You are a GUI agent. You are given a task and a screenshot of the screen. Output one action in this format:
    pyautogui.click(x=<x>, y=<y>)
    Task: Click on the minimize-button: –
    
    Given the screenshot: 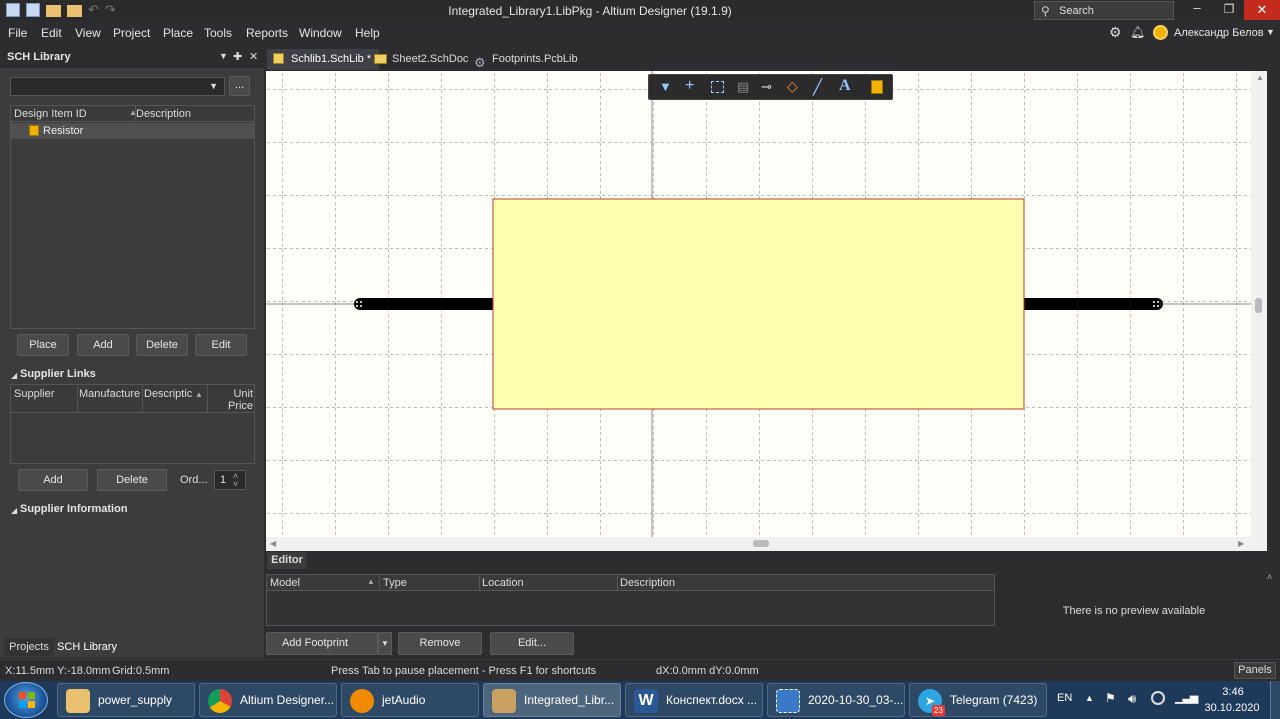 What is the action you would take?
    pyautogui.click(x=1197, y=10)
    